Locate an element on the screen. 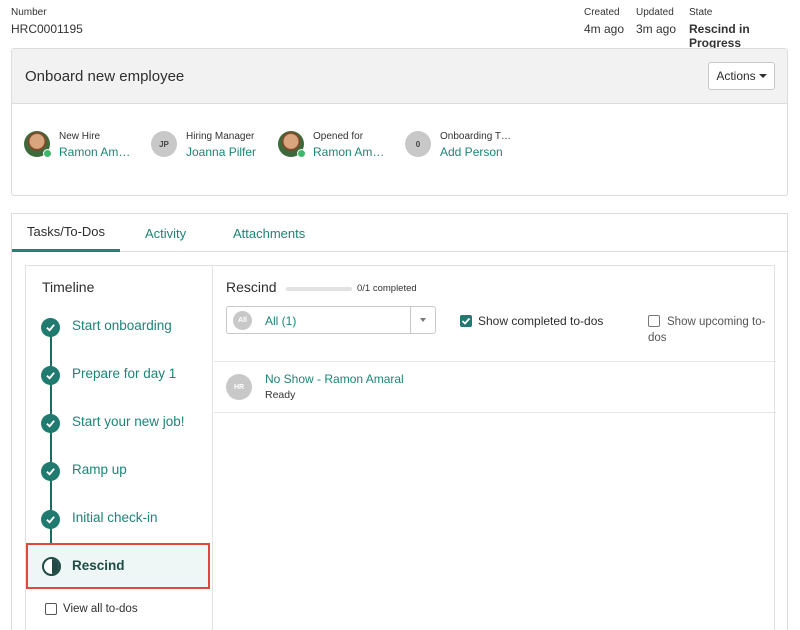 The image size is (800, 630). avatar: JP is located at coordinates (164, 144).